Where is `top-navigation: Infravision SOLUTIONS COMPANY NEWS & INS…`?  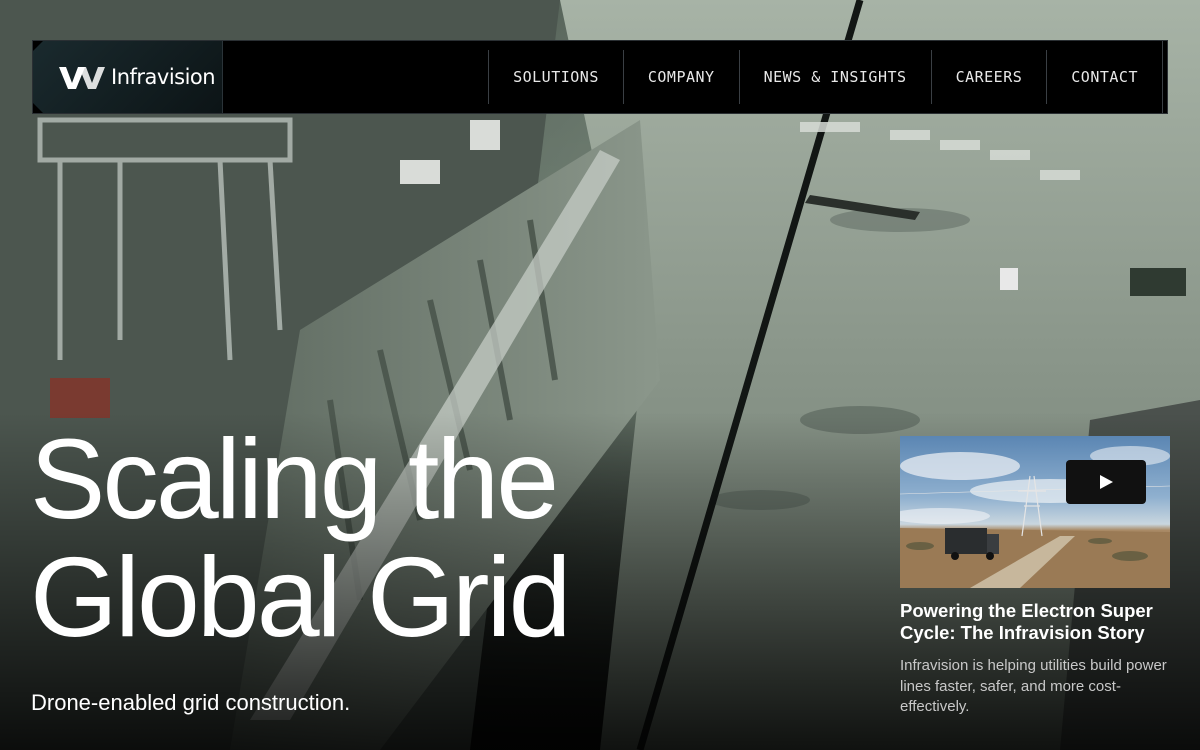
top-navigation: Infravision SOLUTIONS COMPANY NEWS & INS… is located at coordinates (600, 77).